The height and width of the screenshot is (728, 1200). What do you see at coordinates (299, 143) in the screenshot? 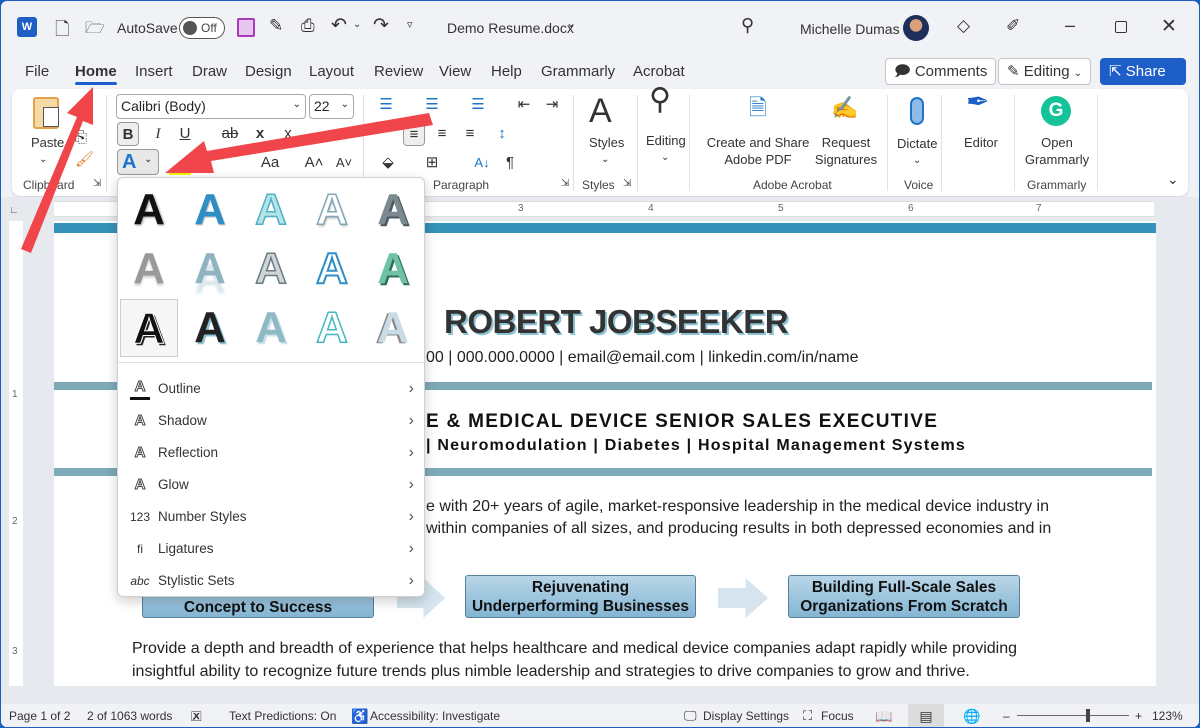
I see `annotation-arrow-text-effects` at bounding box center [299, 143].